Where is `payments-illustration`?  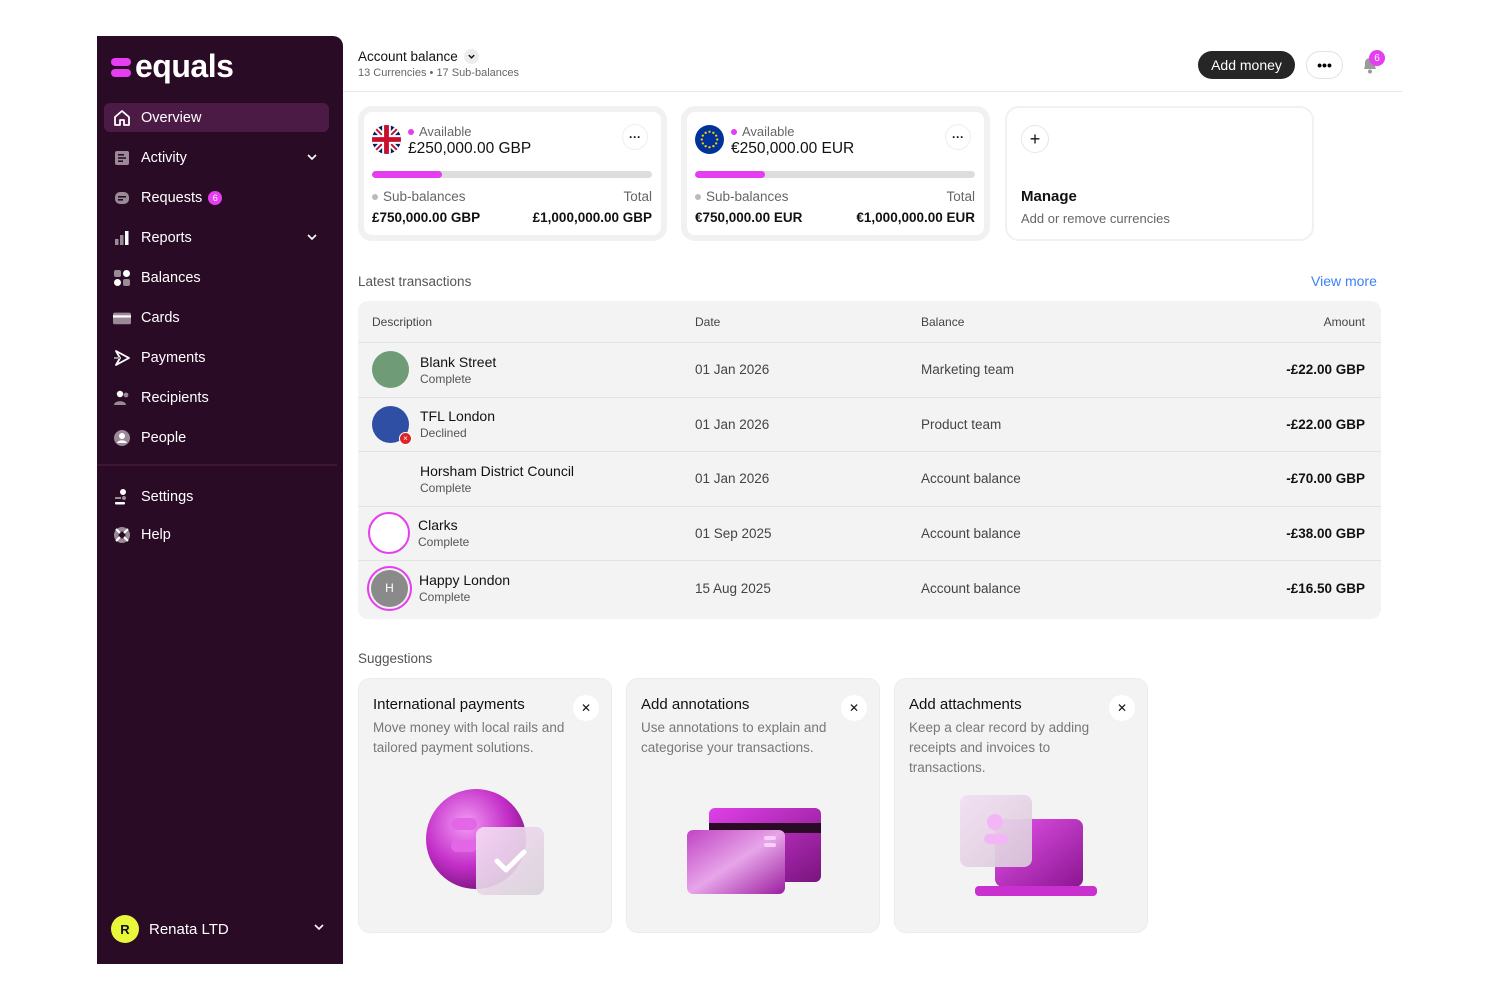
payments-illustration is located at coordinates (485, 842).